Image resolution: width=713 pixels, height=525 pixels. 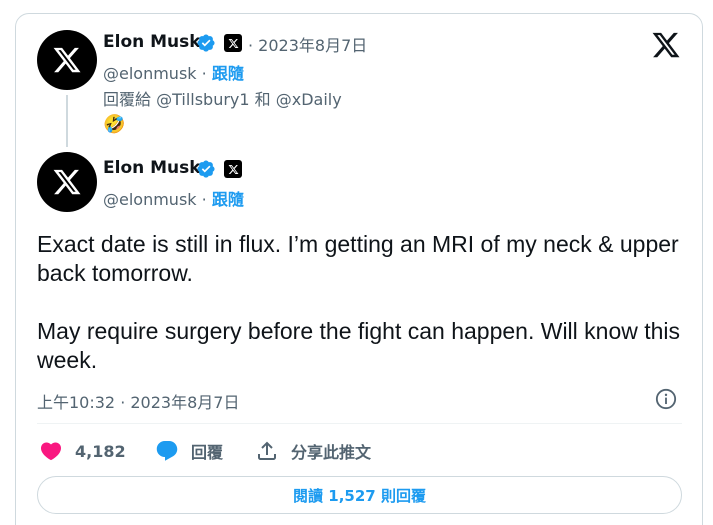 What do you see at coordinates (114, 124) in the screenshot?
I see `emoji-text: 🤣` at bounding box center [114, 124].